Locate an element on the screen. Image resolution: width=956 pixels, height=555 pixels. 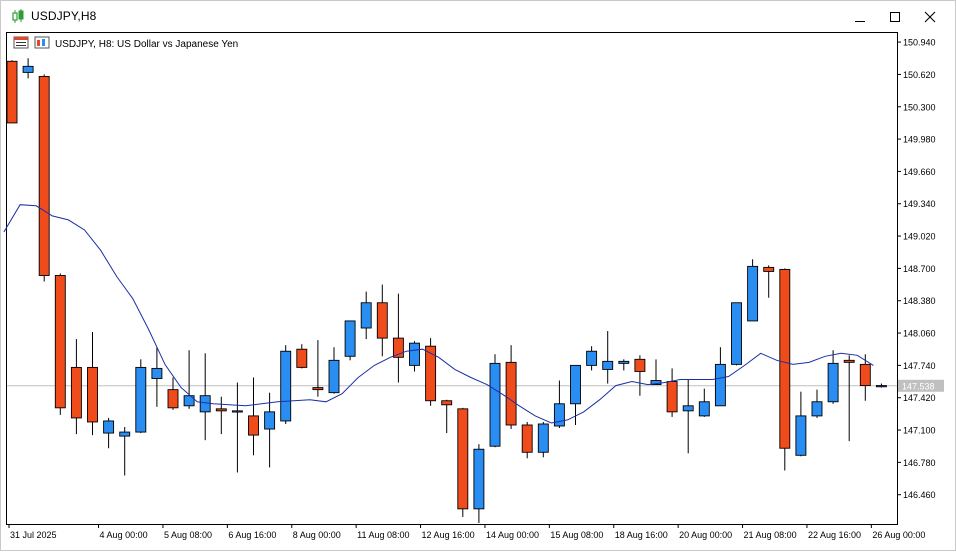
x-tick-label: 14 Aug 00:00 is located at coordinates (512, 535).